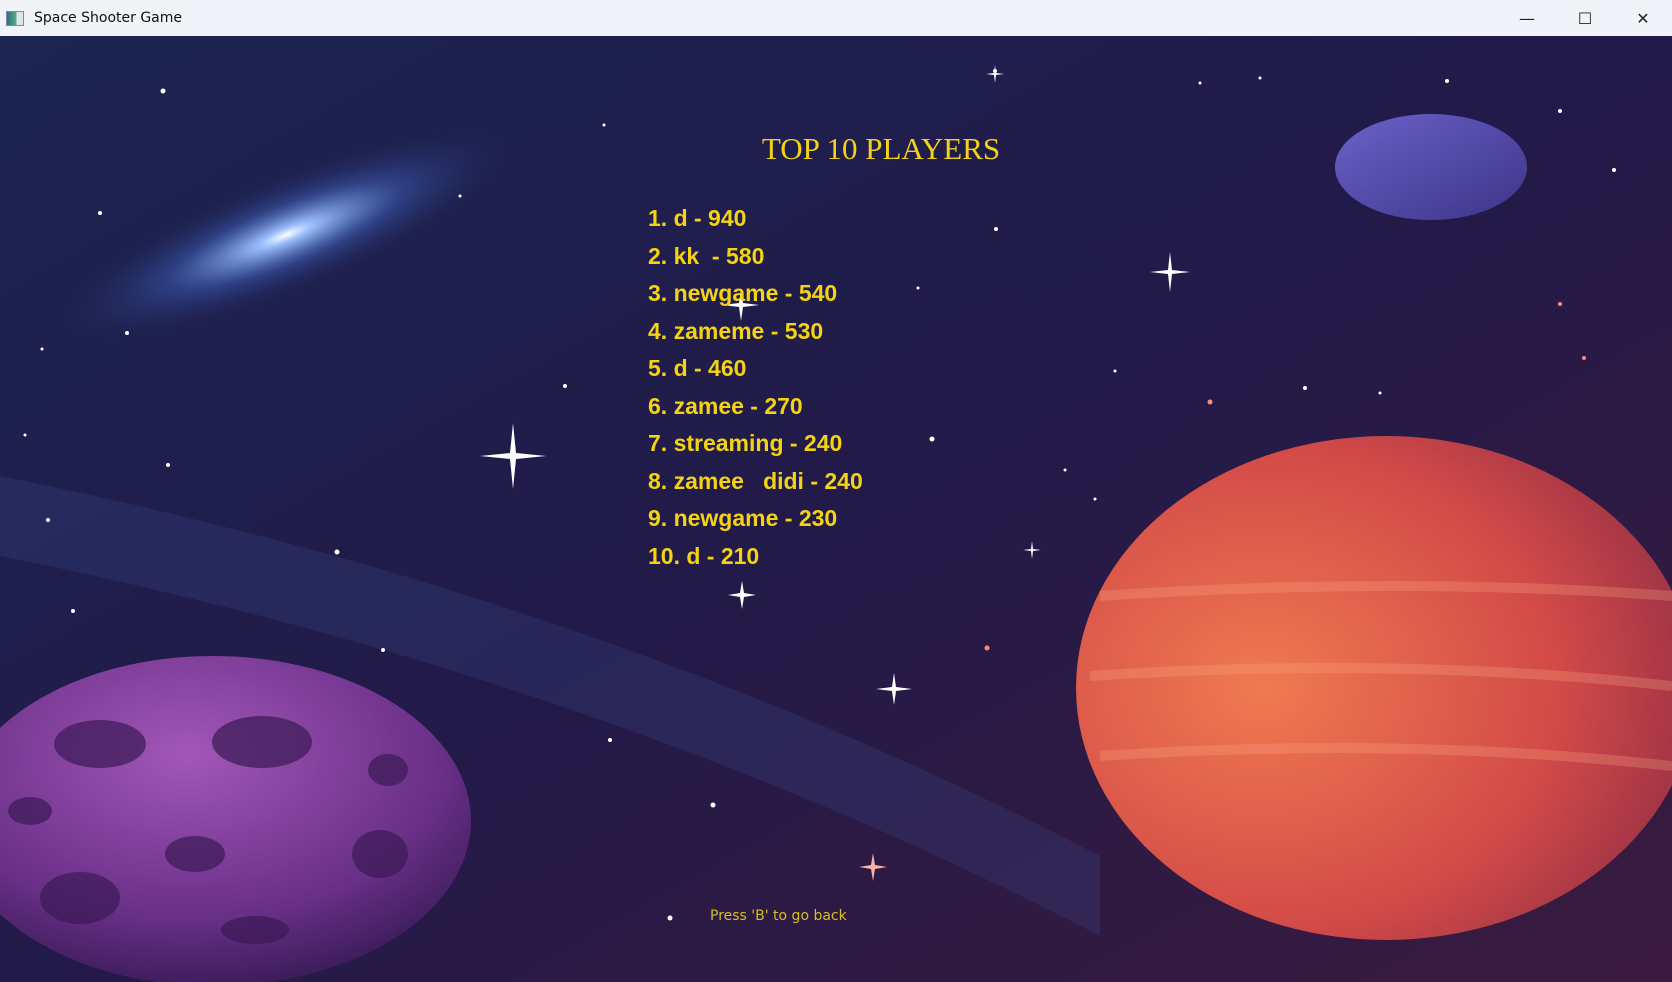  I want to click on minimize-button: —, so click(1527, 18).